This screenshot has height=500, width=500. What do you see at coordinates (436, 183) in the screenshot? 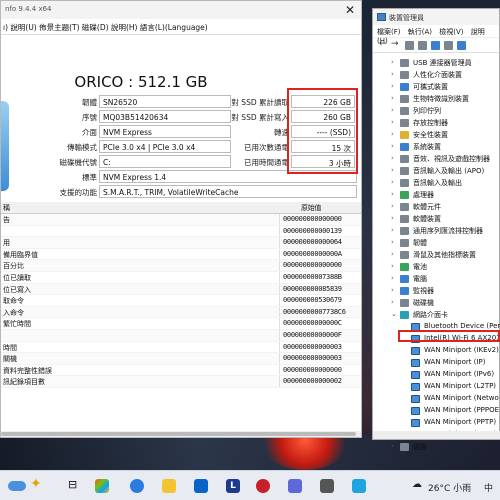
I see `tree-item: › 音訊輸入及輸出` at bounding box center [436, 183].